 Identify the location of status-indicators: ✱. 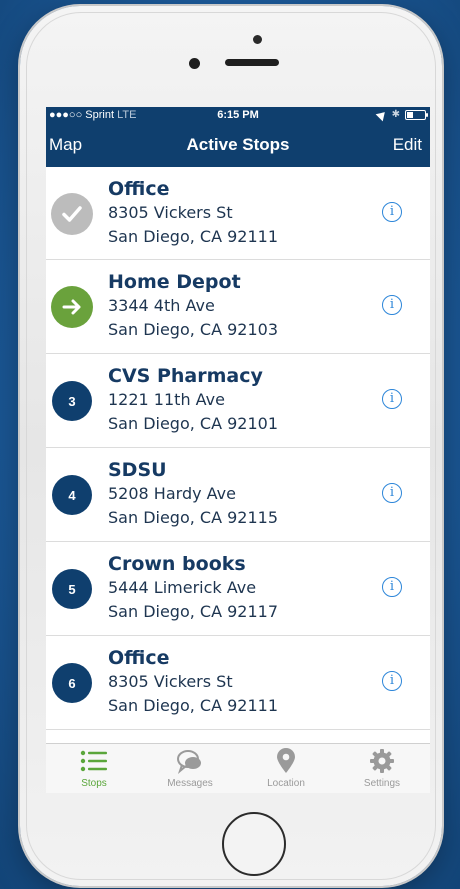
(401, 115).